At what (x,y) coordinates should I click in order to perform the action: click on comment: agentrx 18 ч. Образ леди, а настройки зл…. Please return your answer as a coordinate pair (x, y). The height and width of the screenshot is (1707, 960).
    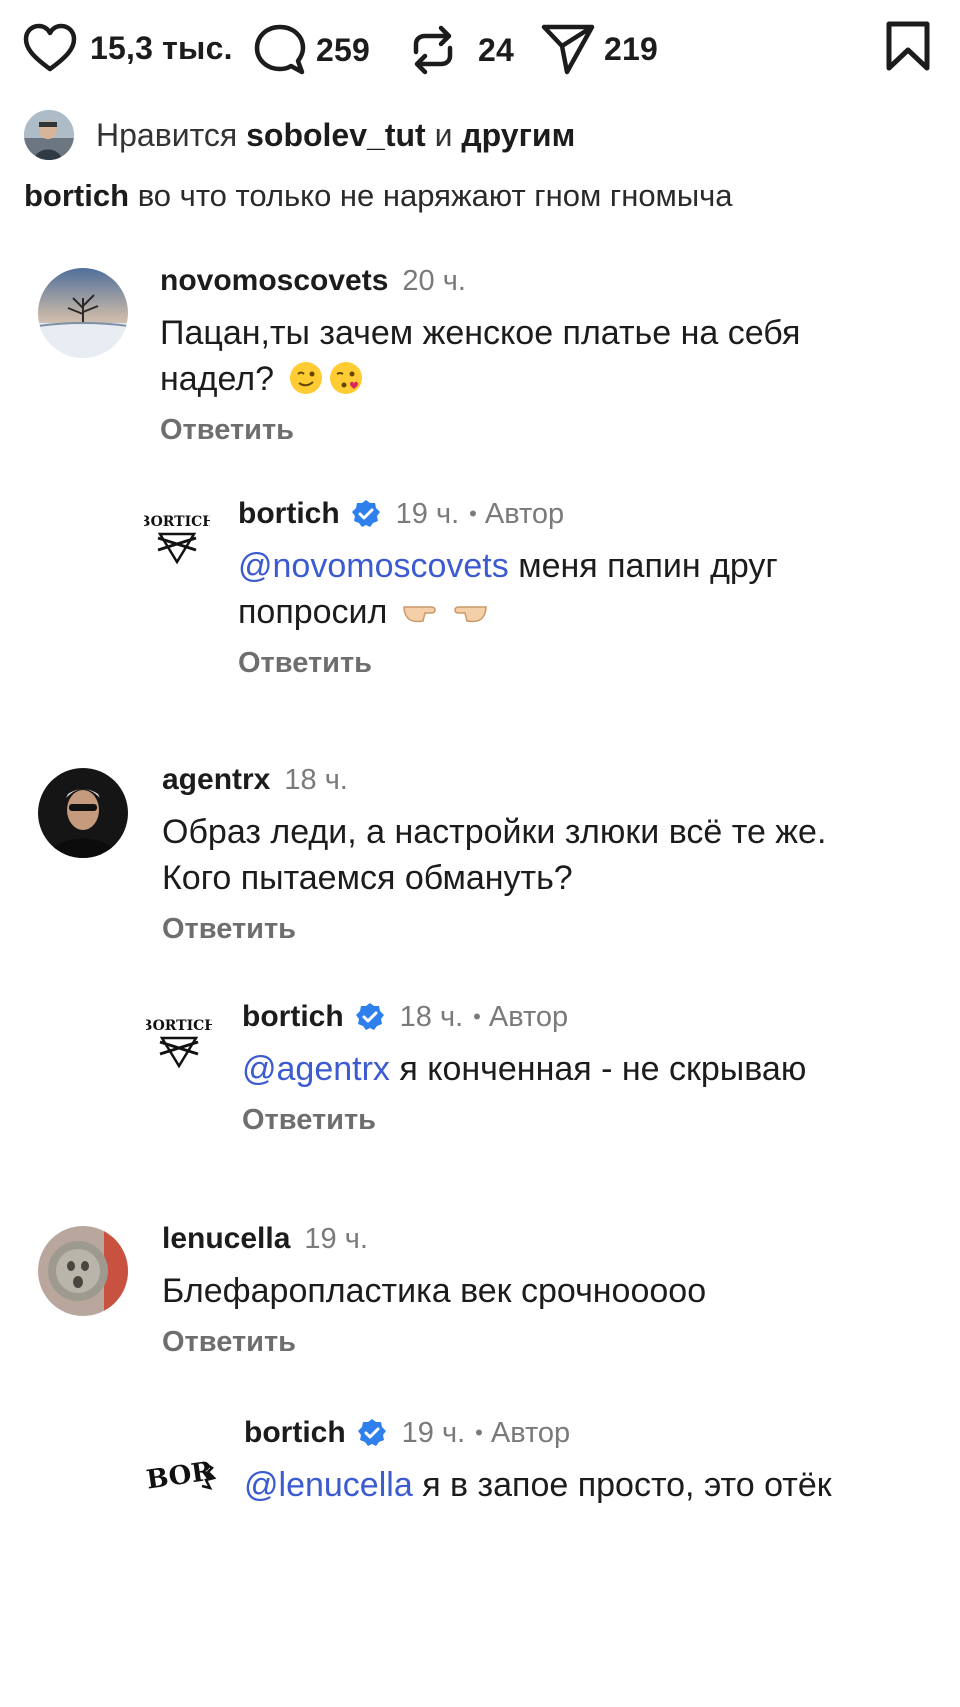
    Looking at the image, I should click on (542, 854).